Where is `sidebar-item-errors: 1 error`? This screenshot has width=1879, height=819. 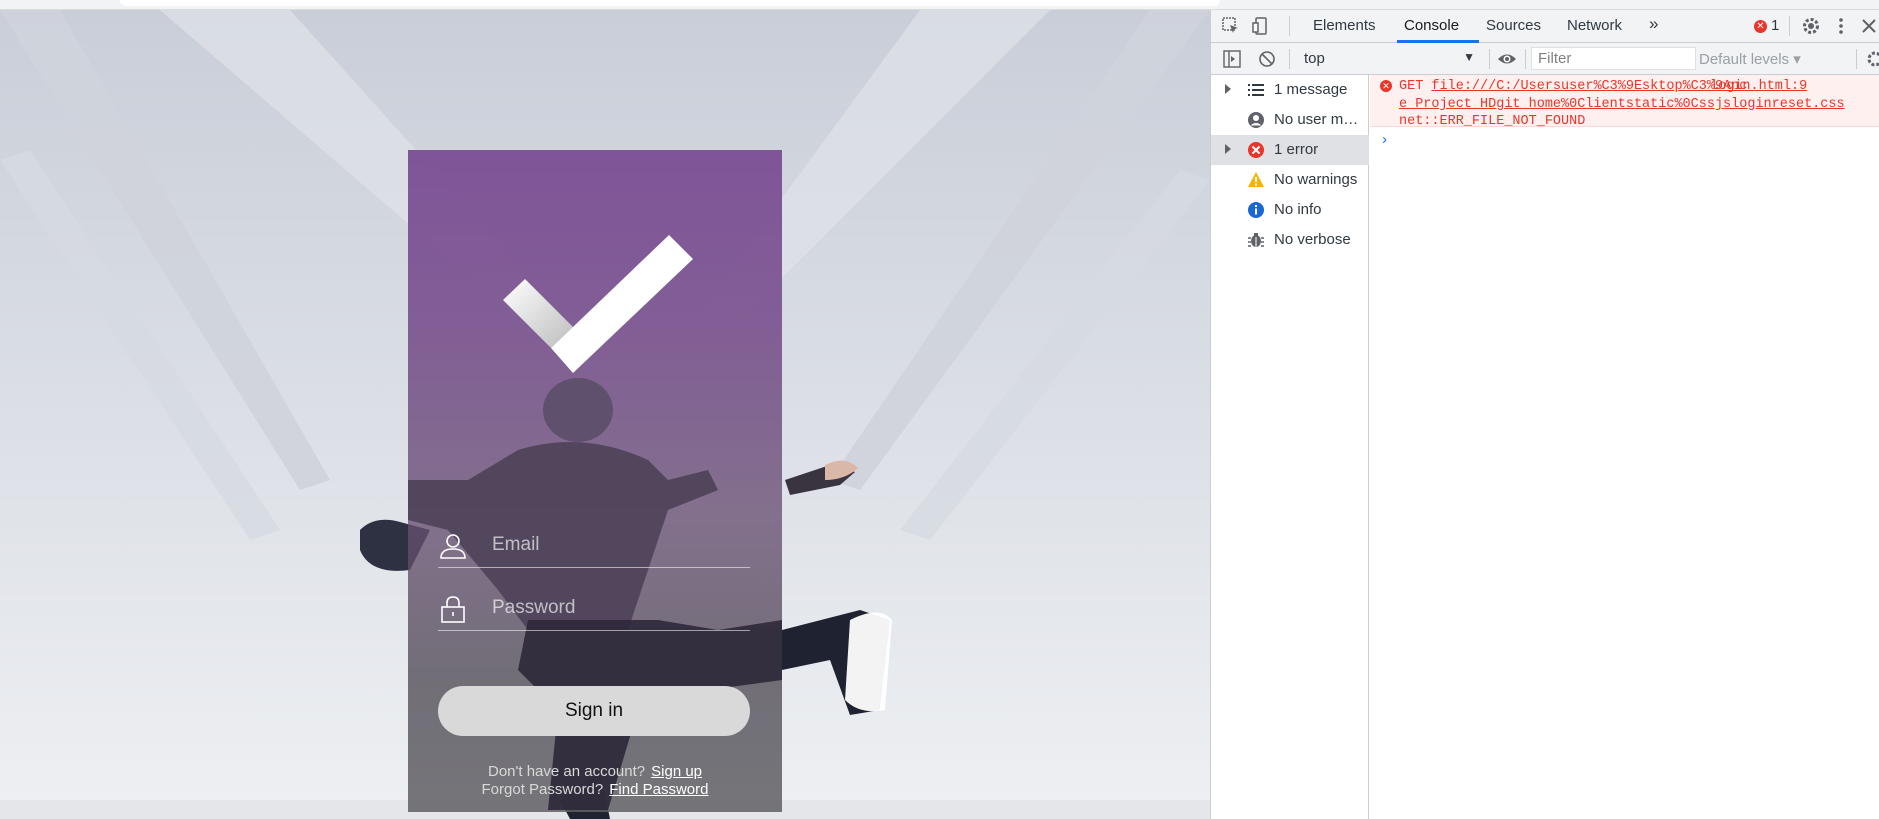
sidebar-item-errors: 1 error is located at coordinates (1290, 150).